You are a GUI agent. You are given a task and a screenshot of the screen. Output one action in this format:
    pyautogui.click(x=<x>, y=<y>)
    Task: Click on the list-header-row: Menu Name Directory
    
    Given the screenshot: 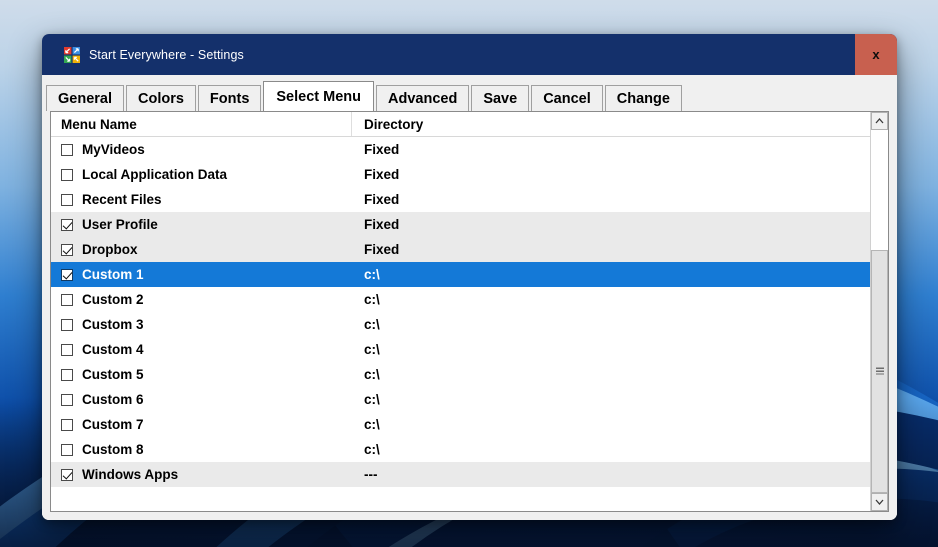 What is the action you would take?
    pyautogui.click(x=460, y=124)
    